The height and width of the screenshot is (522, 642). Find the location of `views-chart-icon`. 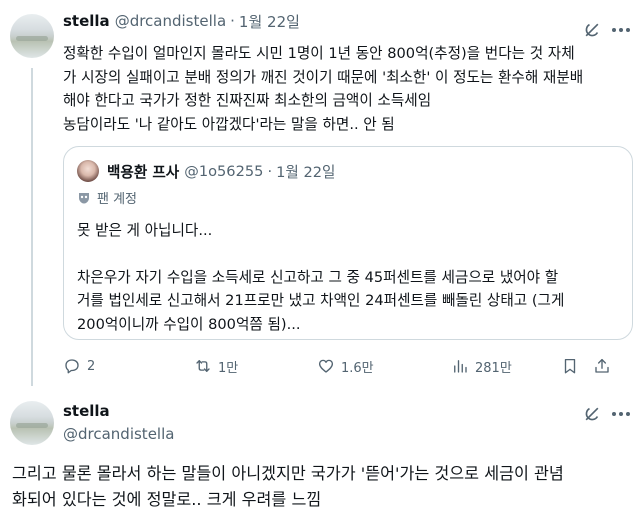

views-chart-icon is located at coordinates (460, 366).